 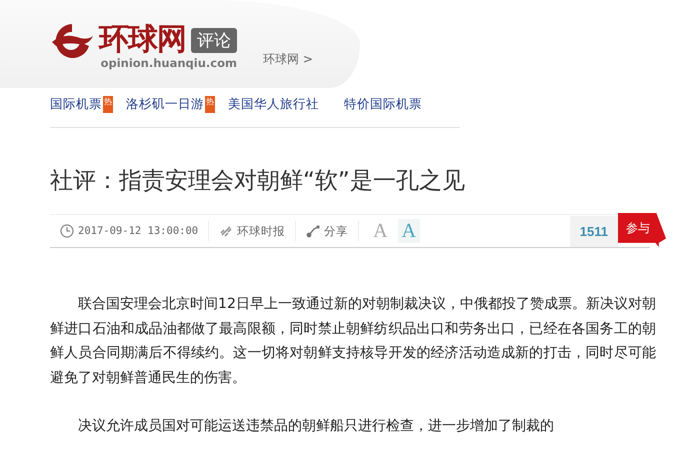 What do you see at coordinates (313, 231) in the screenshot?
I see `share-icon` at bounding box center [313, 231].